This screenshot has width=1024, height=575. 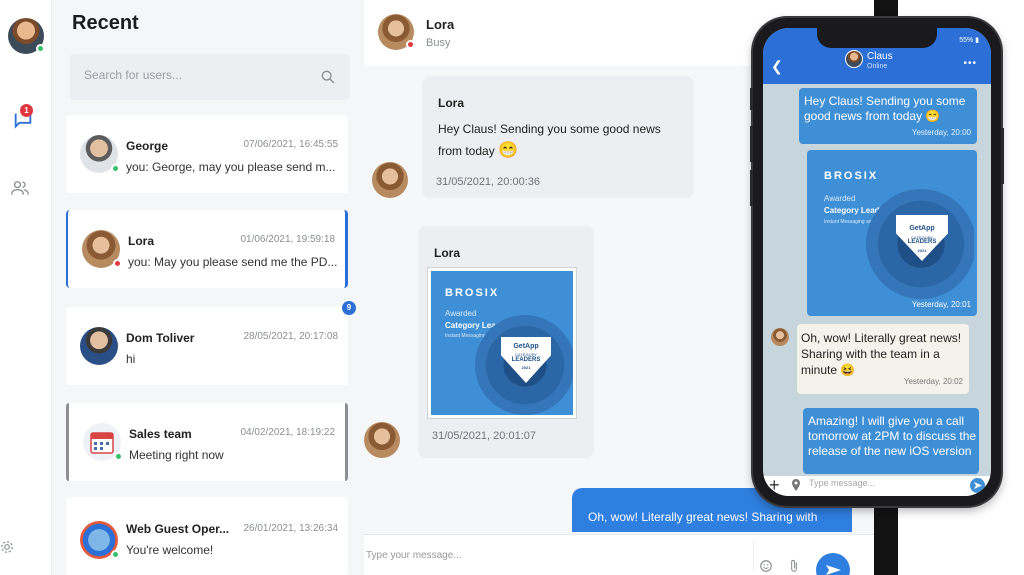 I want to click on icon-rail: 1, so click(x=26, y=287).